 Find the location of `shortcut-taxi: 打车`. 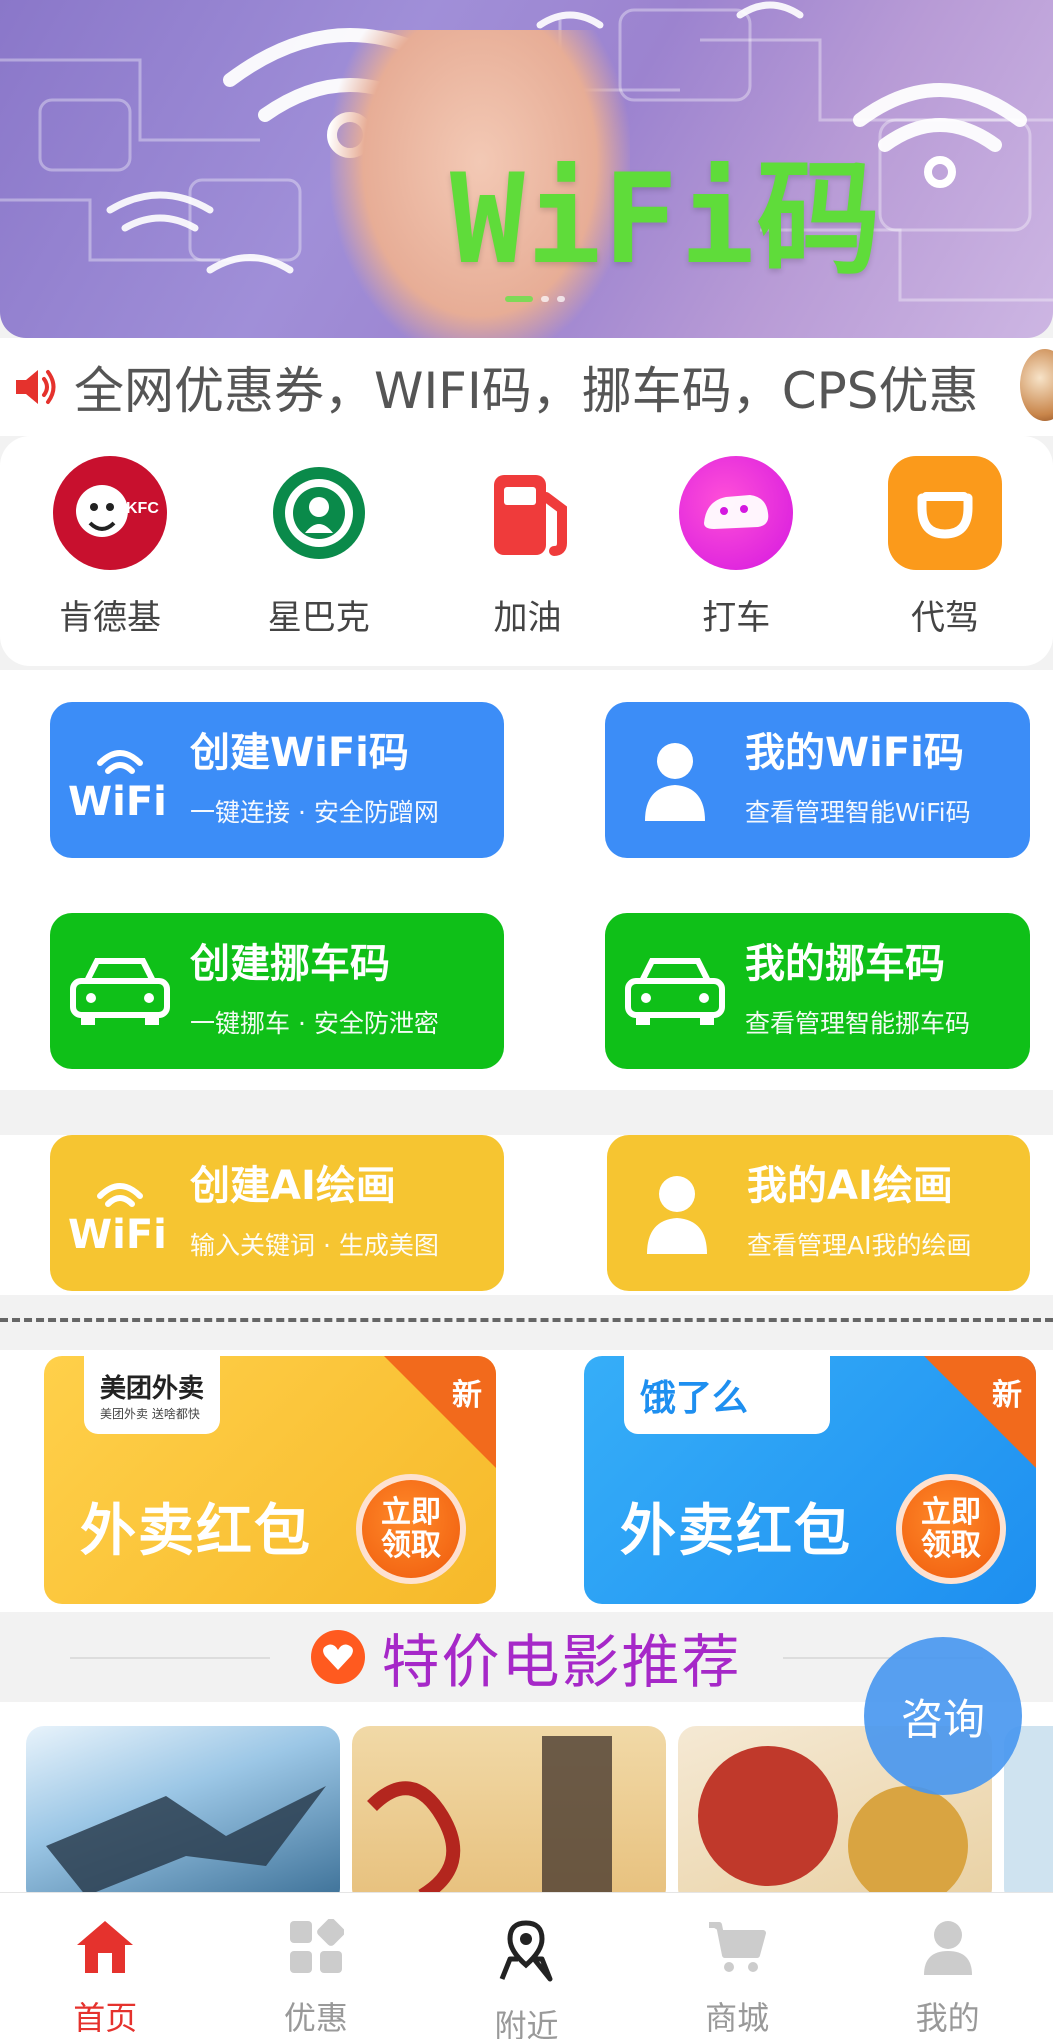

shortcut-taxi: 打车 is located at coordinates (736, 561).